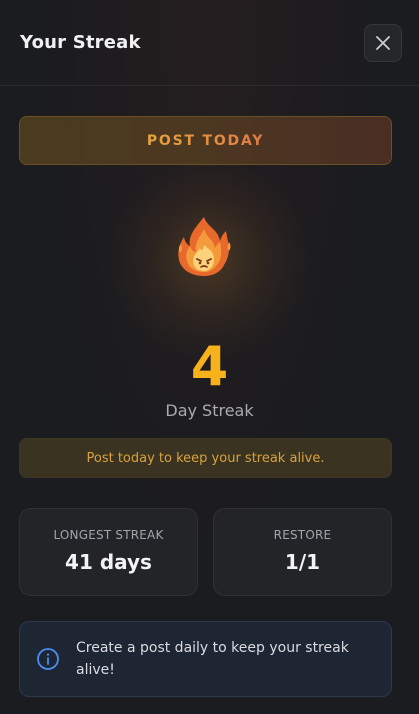 The height and width of the screenshot is (714, 419). What do you see at coordinates (48, 659) in the screenshot?
I see `info-icon` at bounding box center [48, 659].